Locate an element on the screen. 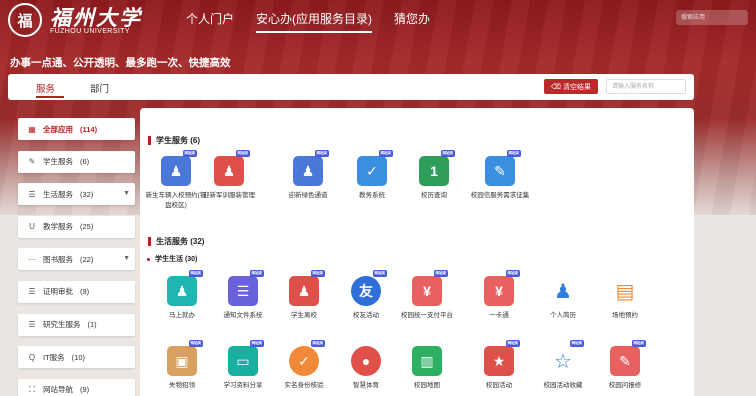 This screenshot has height=396, width=756. sidebar-item: ▦ 全部应用 (114) is located at coordinates (76, 129).